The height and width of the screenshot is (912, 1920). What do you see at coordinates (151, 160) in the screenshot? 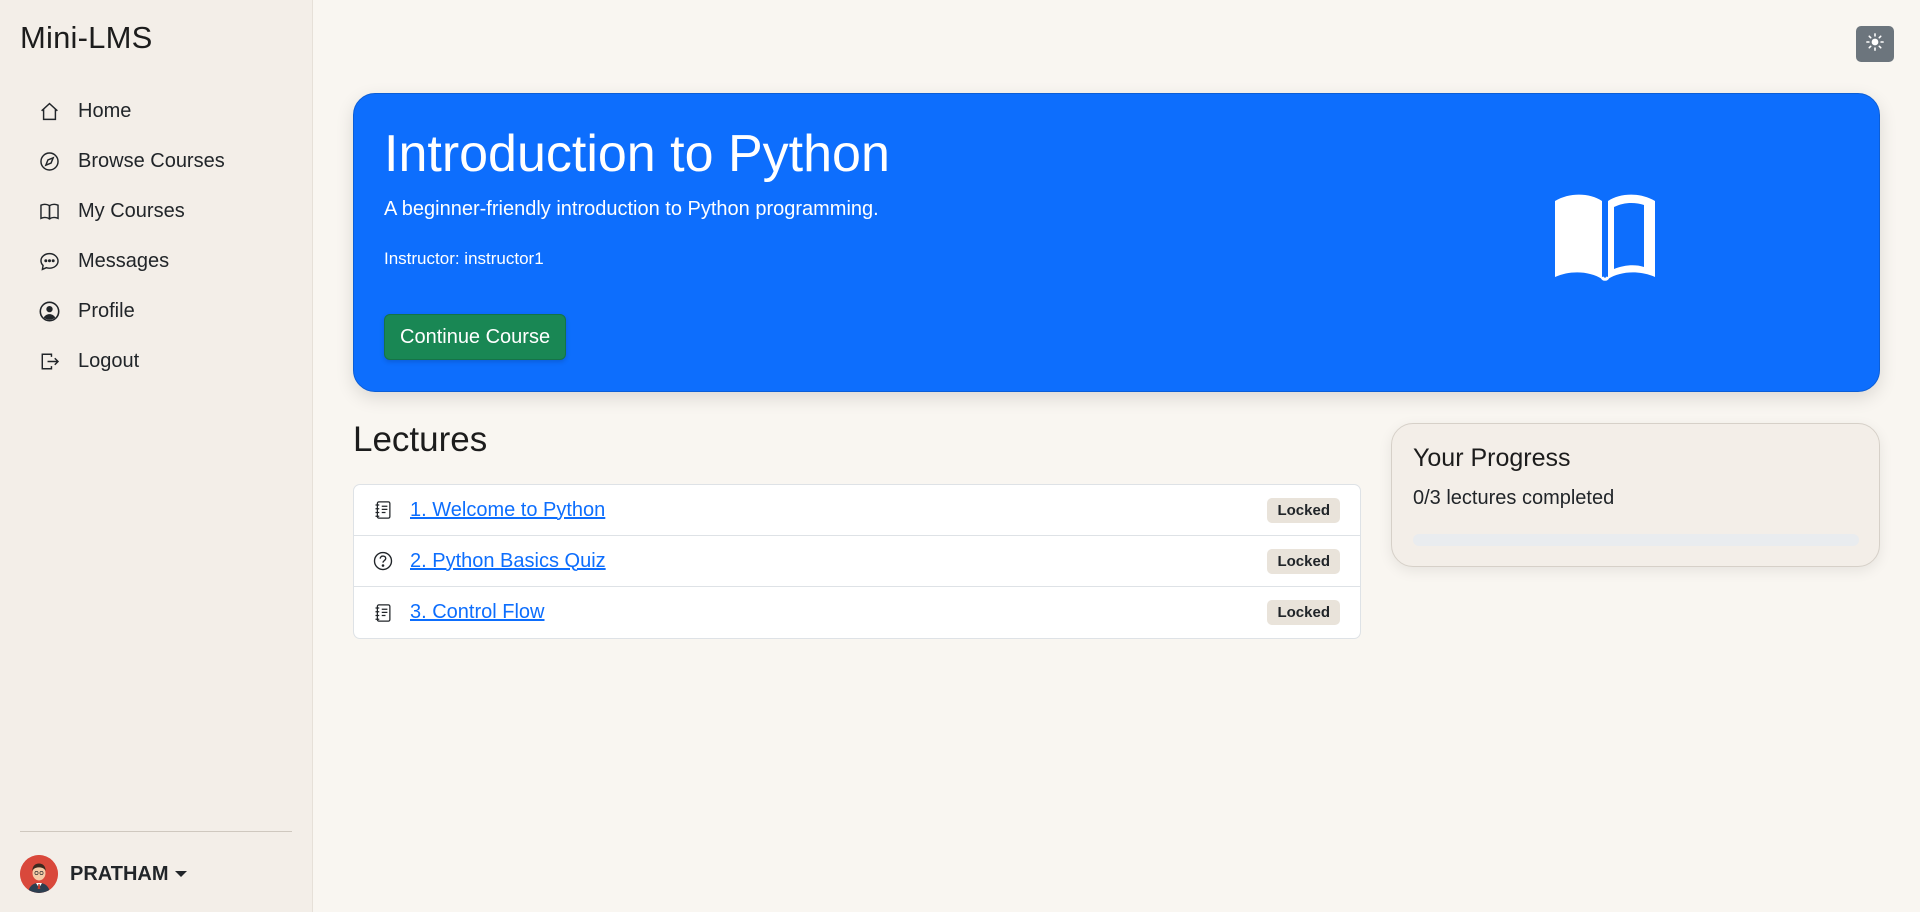
I see `sidebar-item-label: Browse Courses` at bounding box center [151, 160].